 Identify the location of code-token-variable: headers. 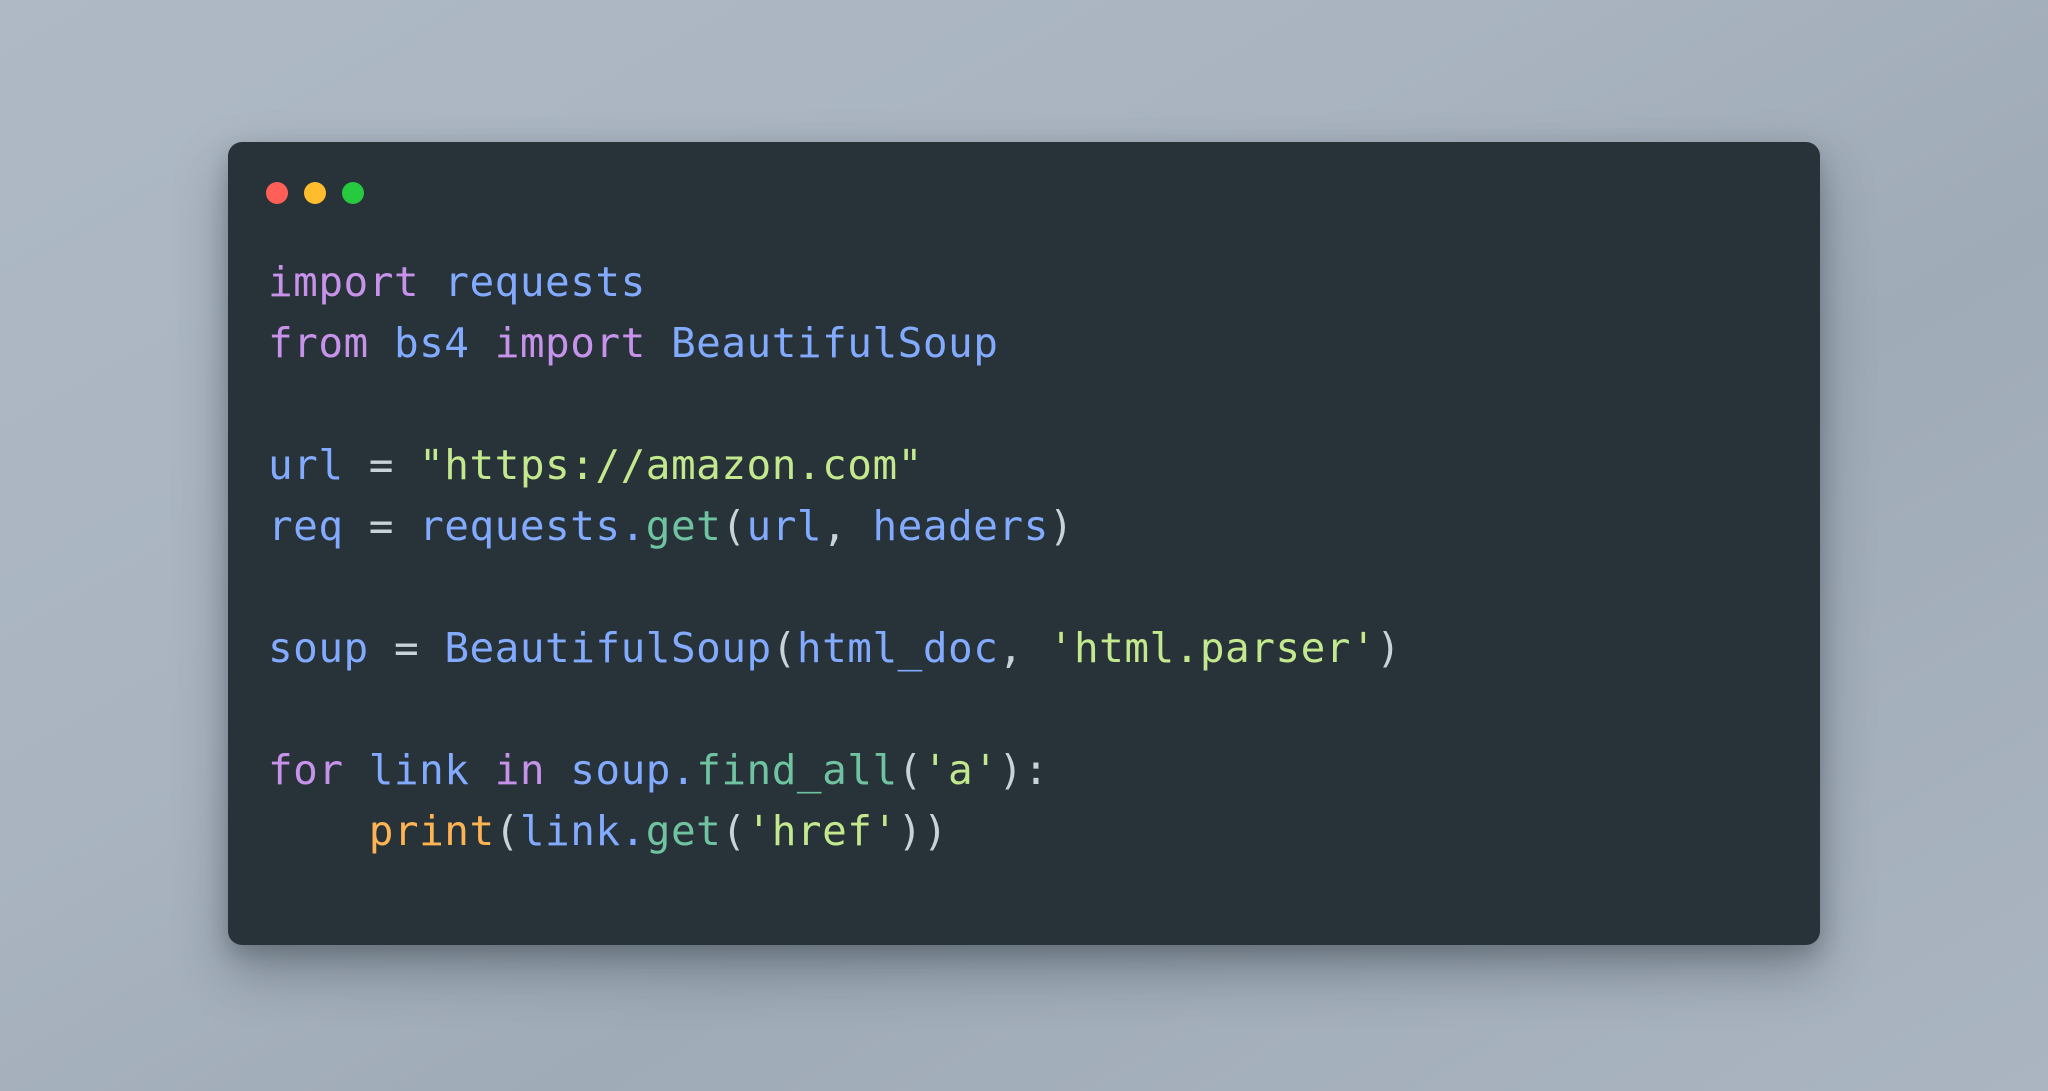
(960, 526).